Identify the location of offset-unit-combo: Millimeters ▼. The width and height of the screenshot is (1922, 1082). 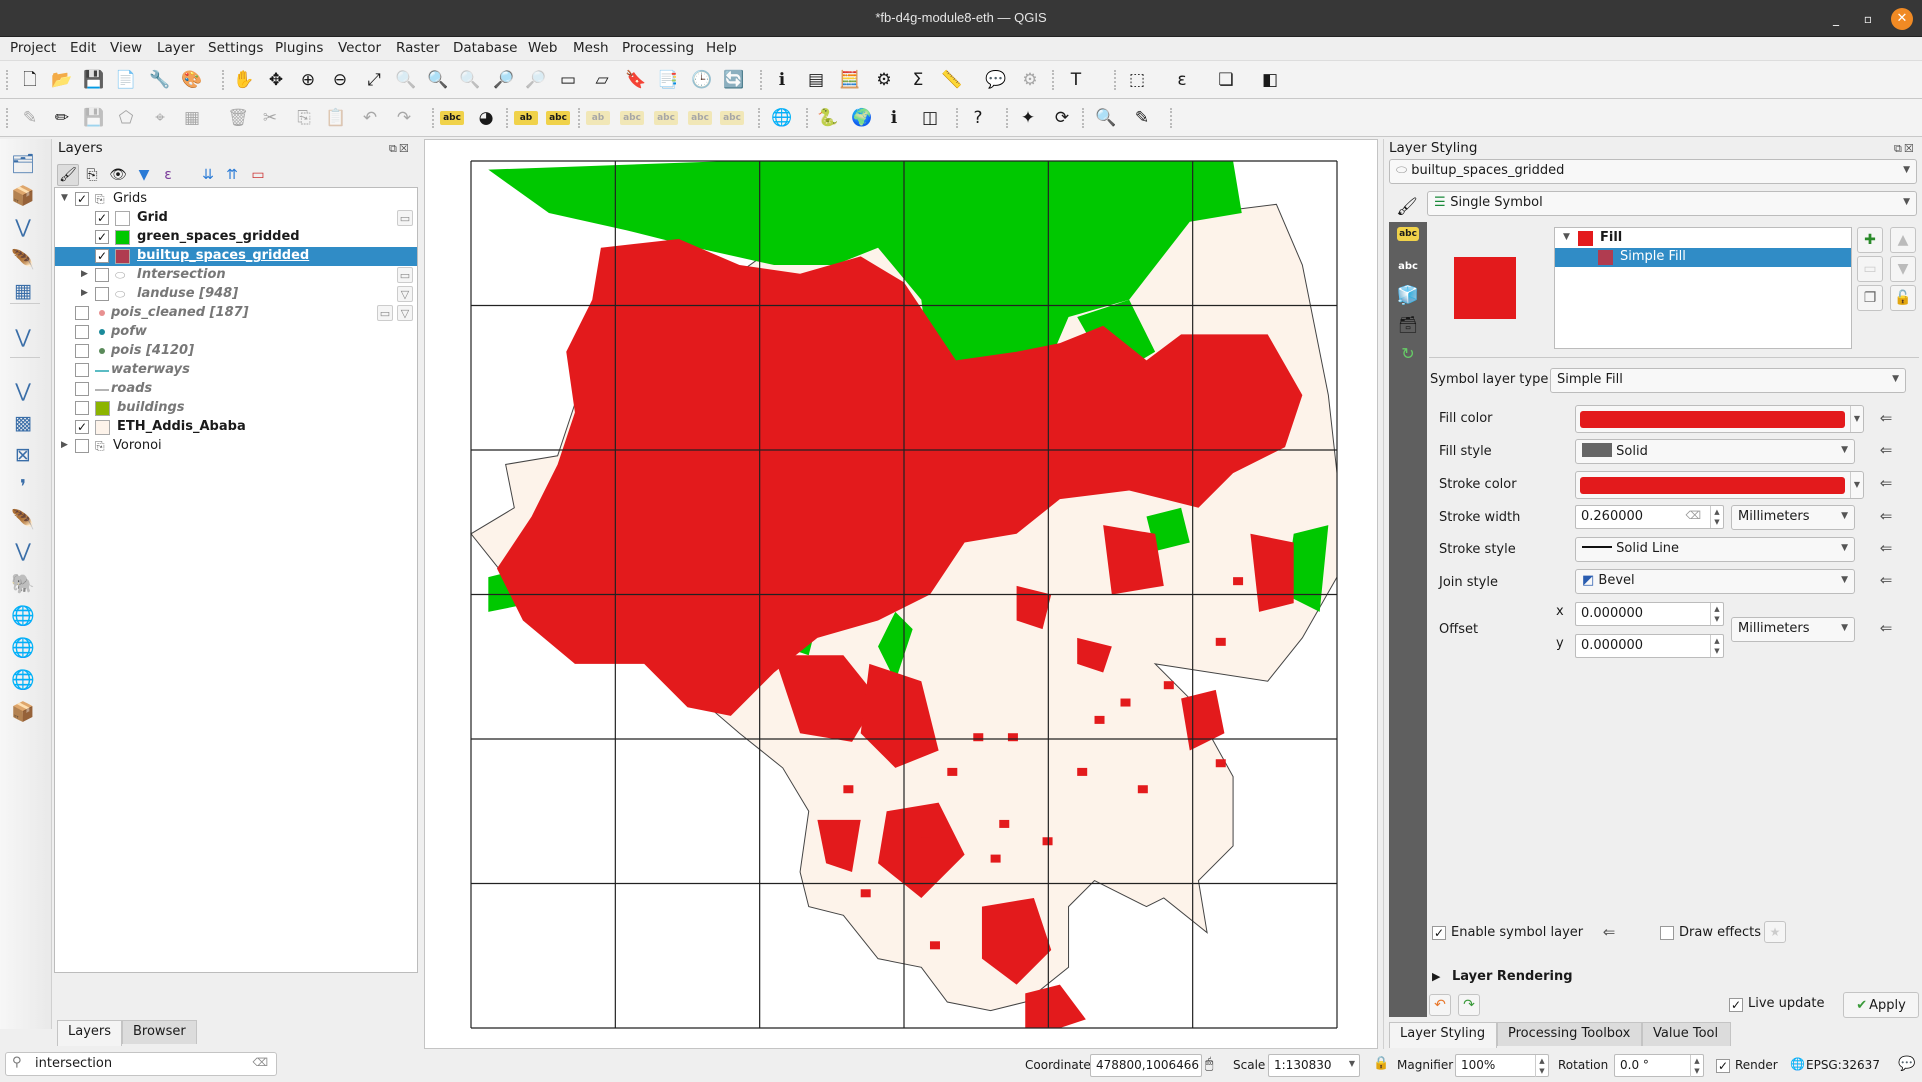
(1793, 629).